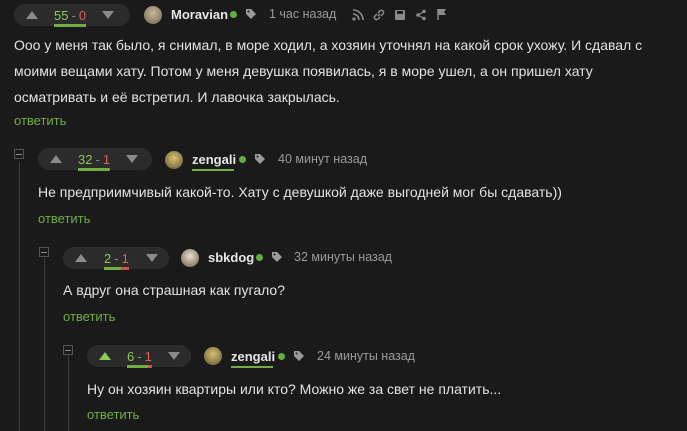 Image resolution: width=687 pixels, height=431 pixels. I want to click on vote-count: 2 - 1, so click(116, 260).